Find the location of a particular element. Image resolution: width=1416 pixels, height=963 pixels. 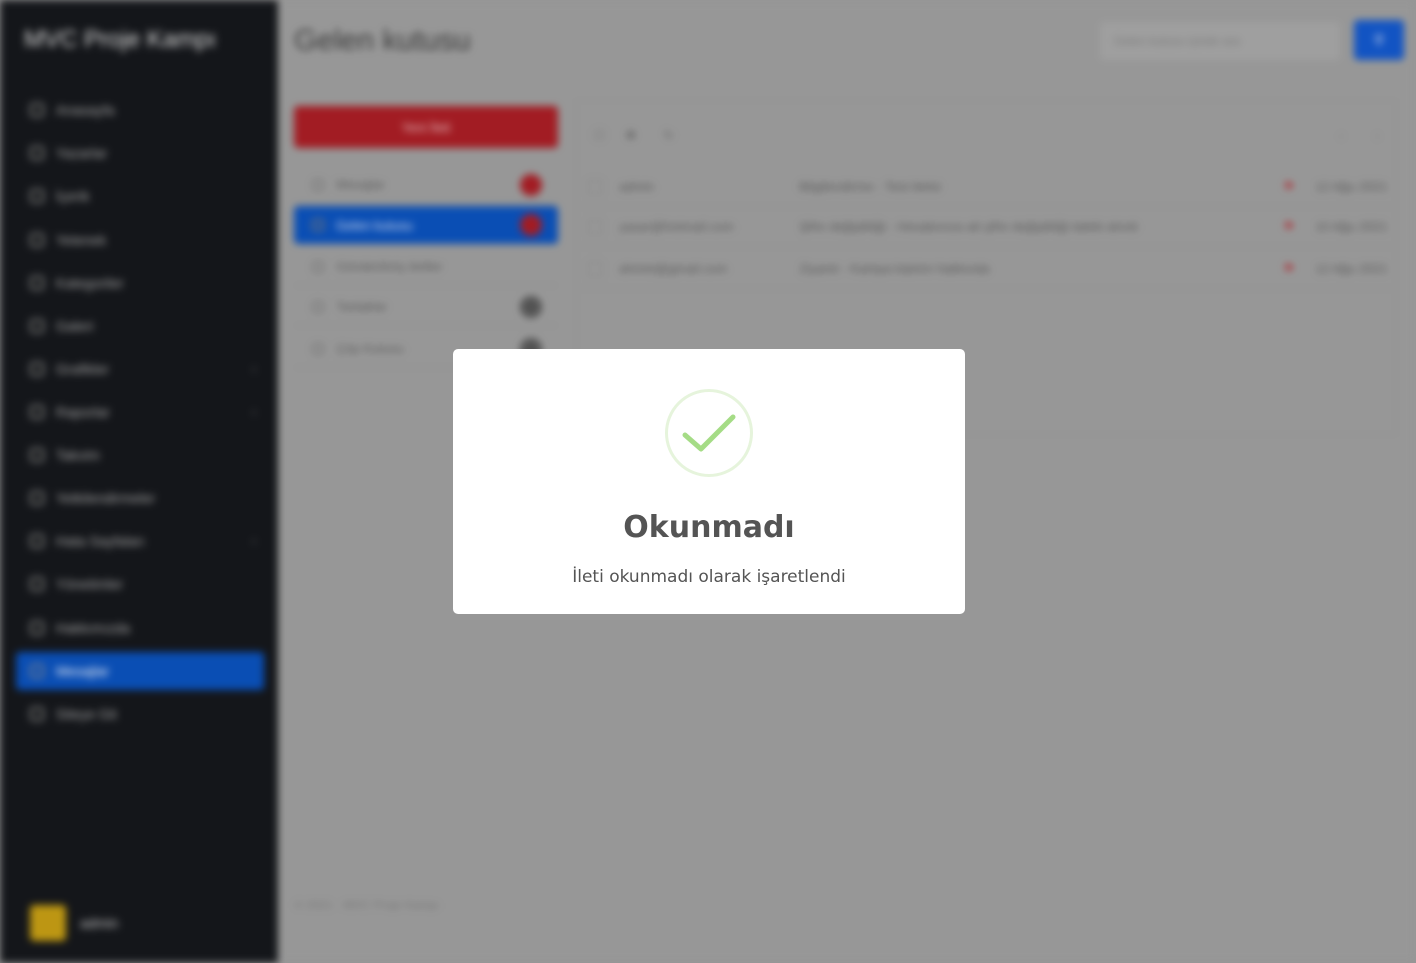

dialog-message: İleti okunmadı olarak işaretlendi is located at coordinates (709, 577).